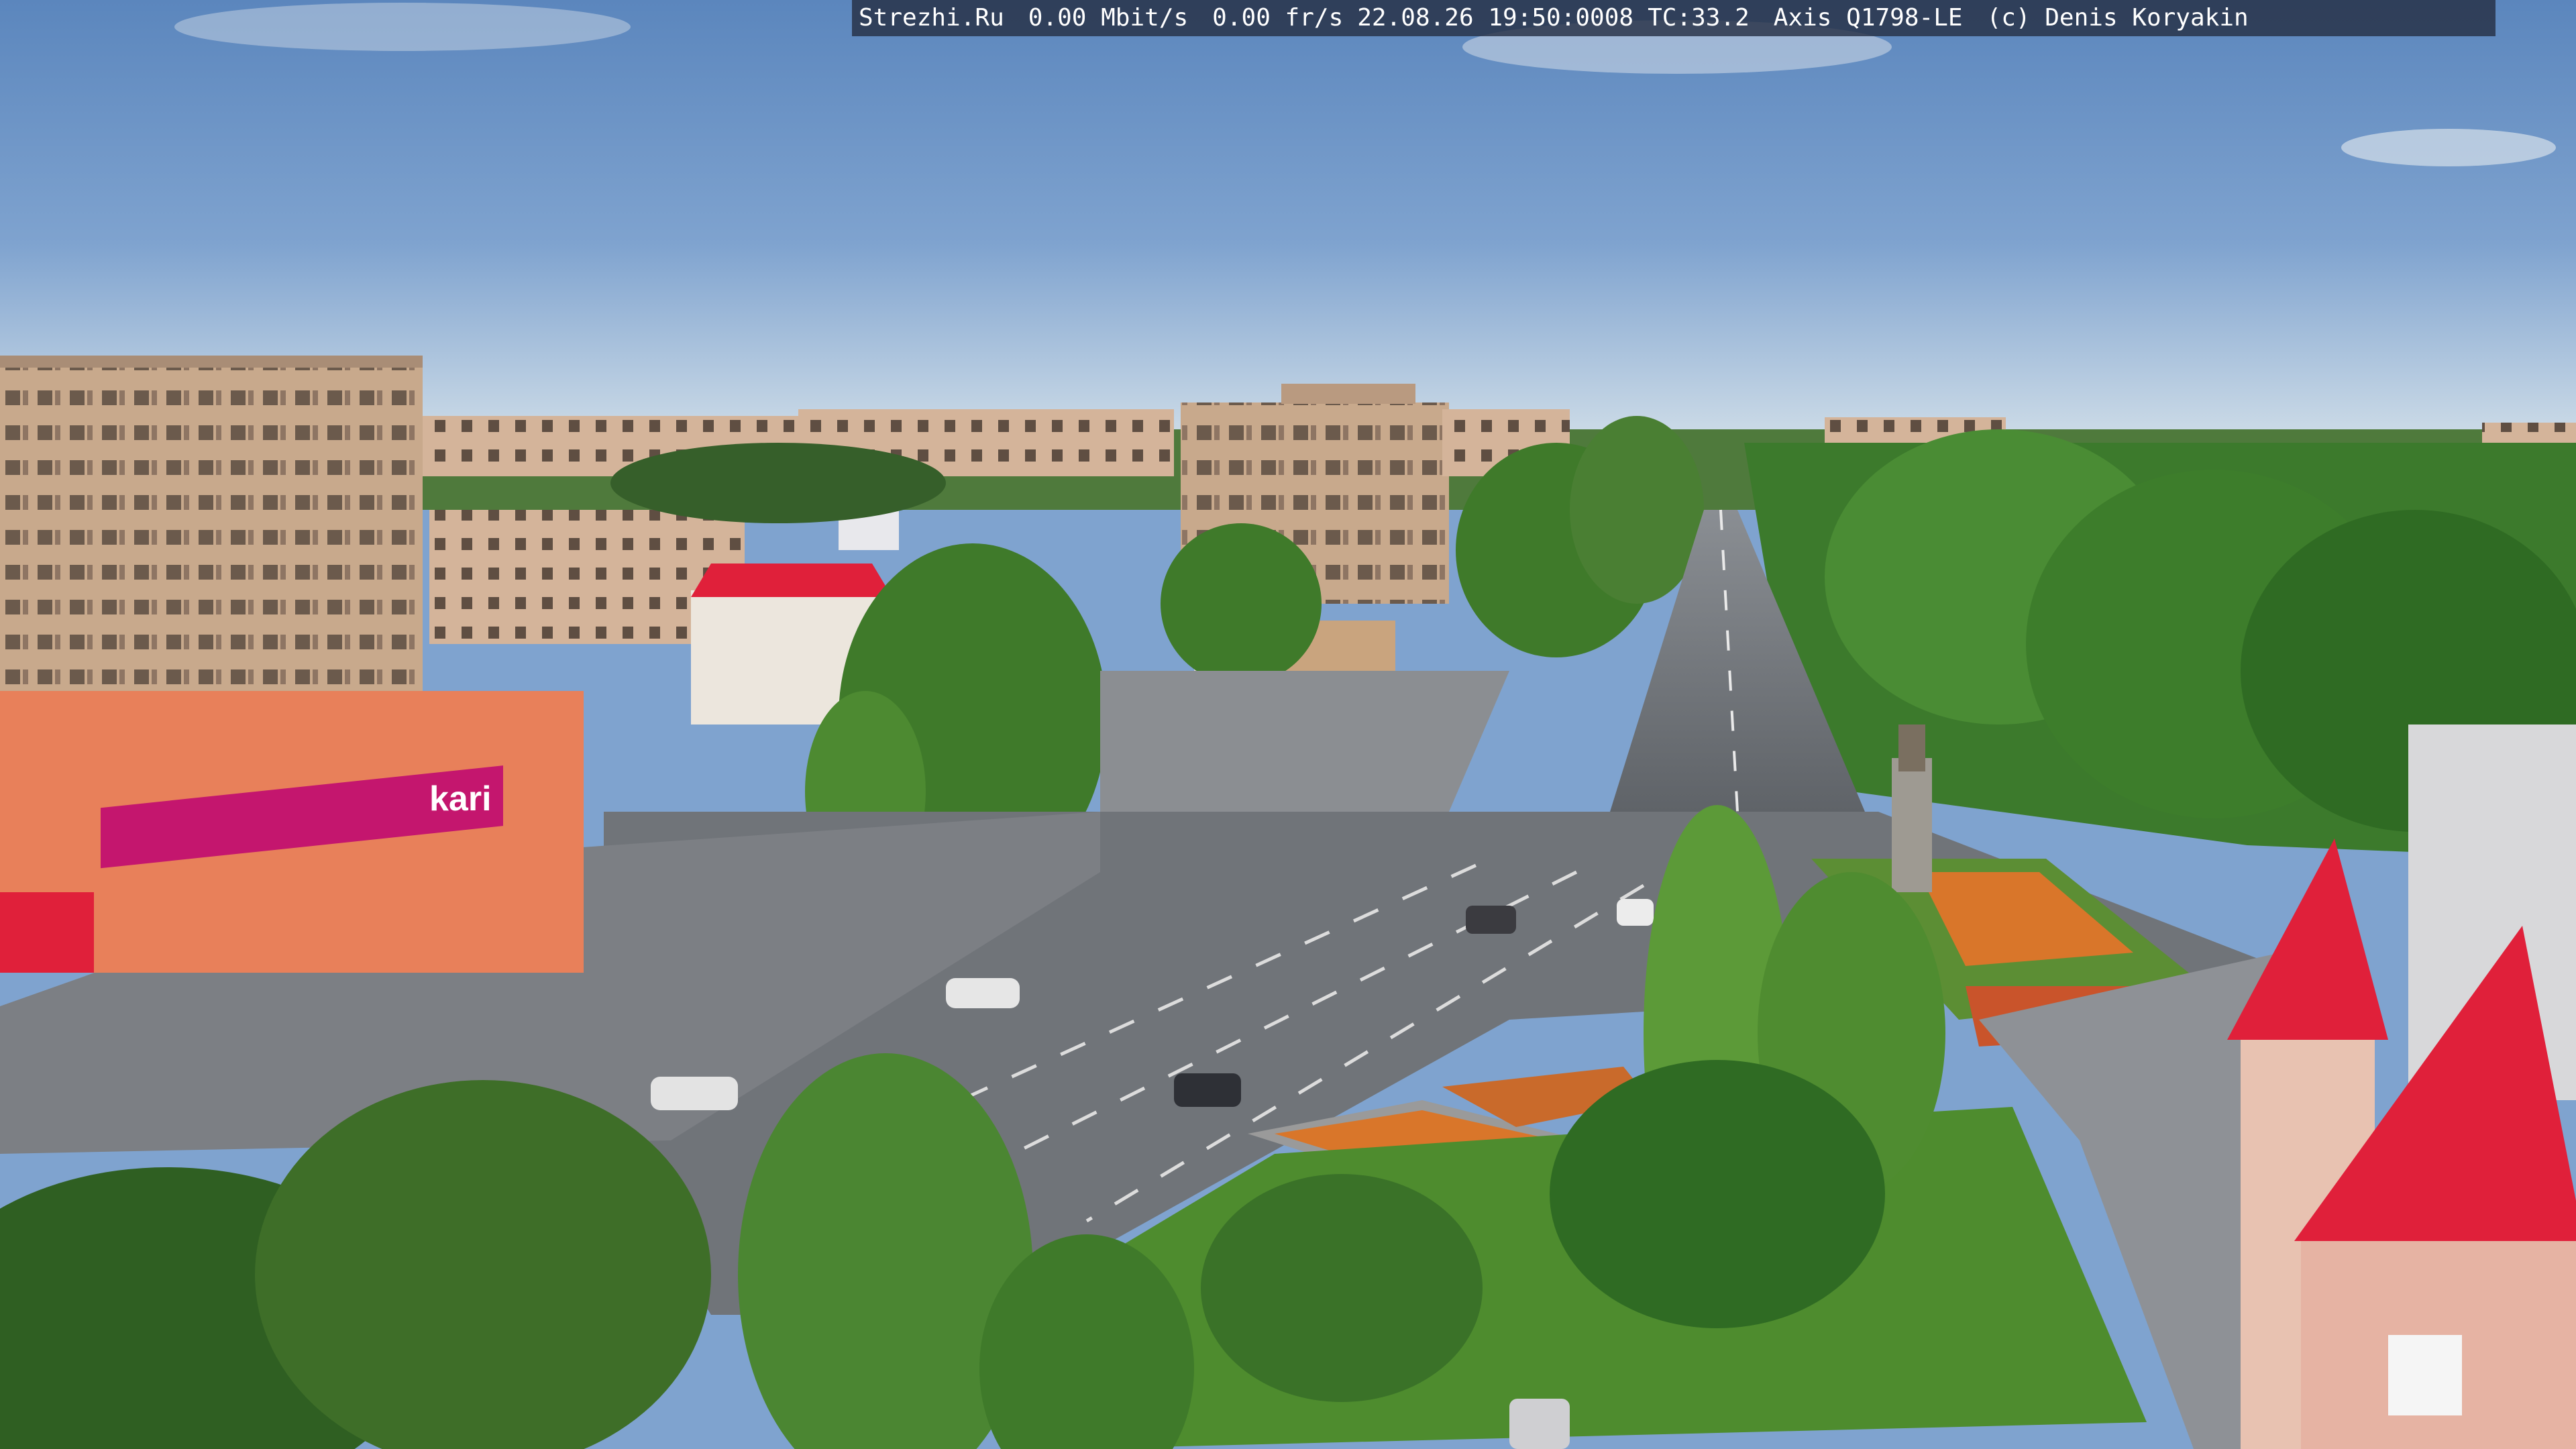 The height and width of the screenshot is (1449, 2576). I want to click on overlay-copyright: (c) Denis Koryakin, so click(2117, 18).